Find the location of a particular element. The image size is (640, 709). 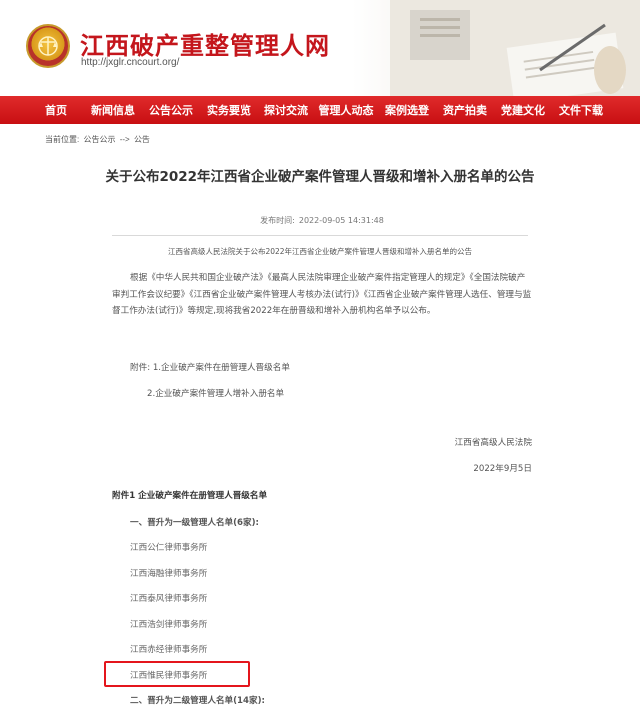

list-item: 江西赤经律师事务所 is located at coordinates (169, 650).